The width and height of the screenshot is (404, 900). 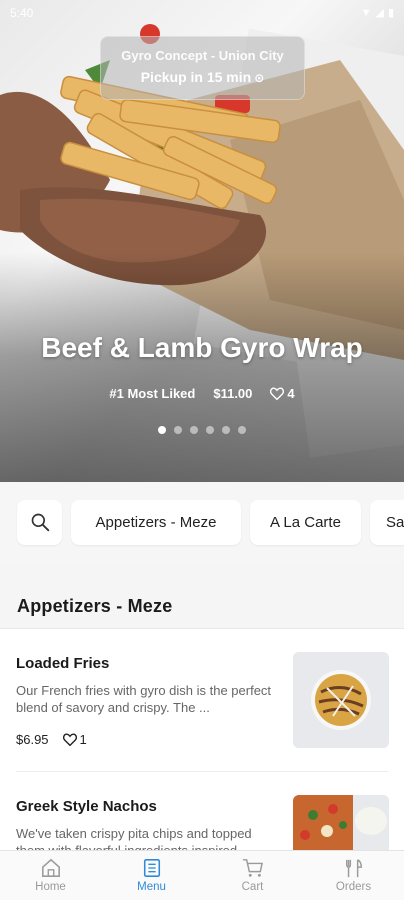 I want to click on nav-label-cart: Cart, so click(x=252, y=887).